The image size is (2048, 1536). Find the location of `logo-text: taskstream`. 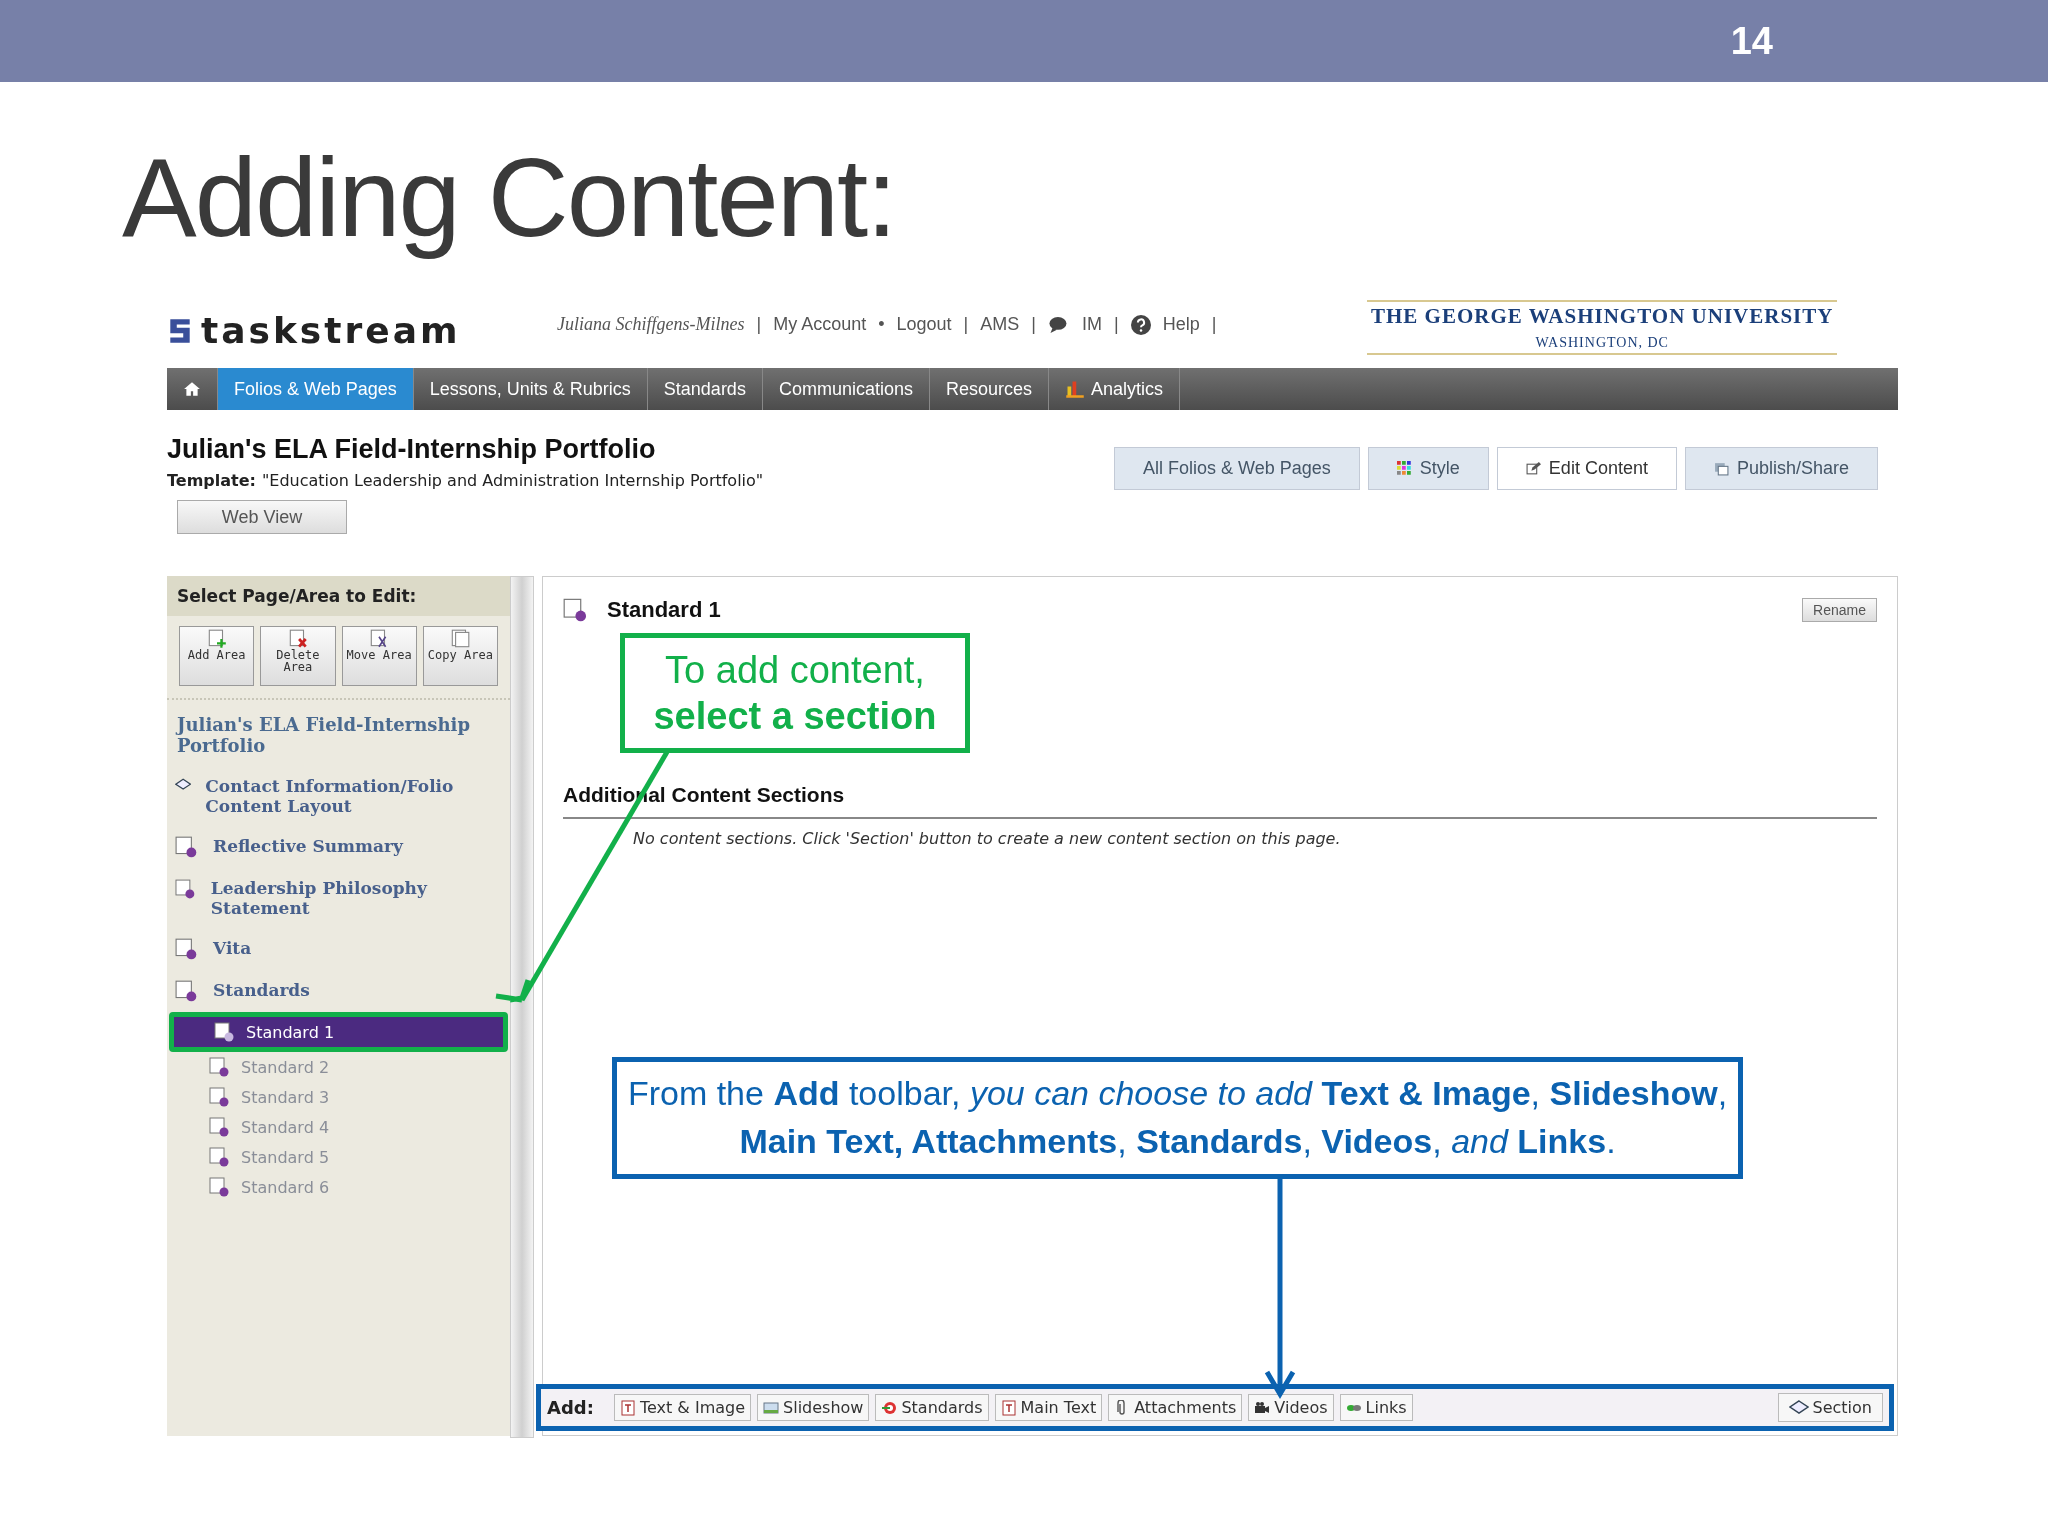

logo-text: taskstream is located at coordinates (331, 330).